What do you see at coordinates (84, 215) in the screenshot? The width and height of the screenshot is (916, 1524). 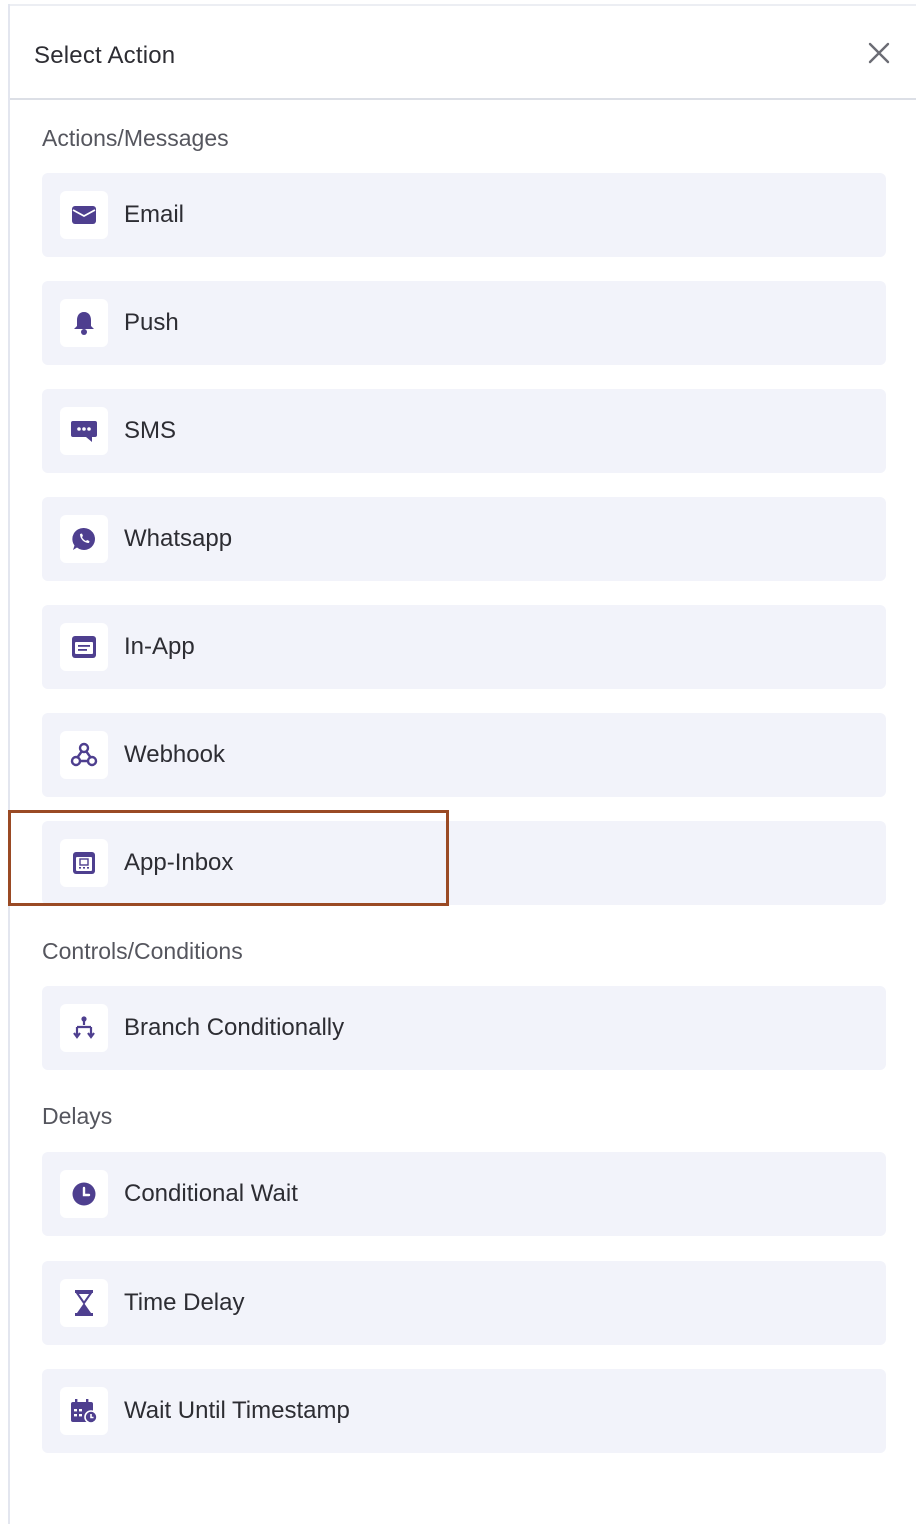 I see `envelope-icon` at bounding box center [84, 215].